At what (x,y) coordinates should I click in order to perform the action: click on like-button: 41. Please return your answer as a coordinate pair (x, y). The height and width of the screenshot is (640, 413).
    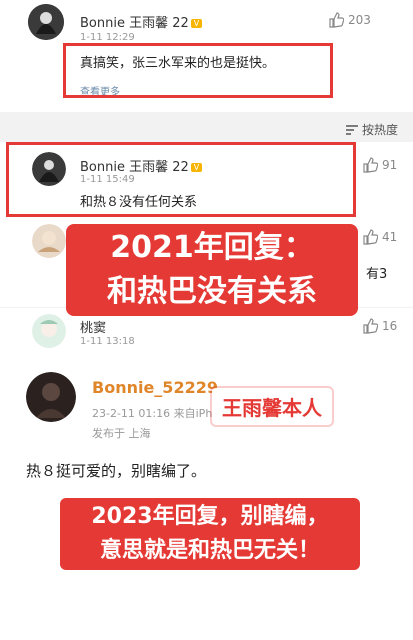
    Looking at the image, I should click on (379, 237).